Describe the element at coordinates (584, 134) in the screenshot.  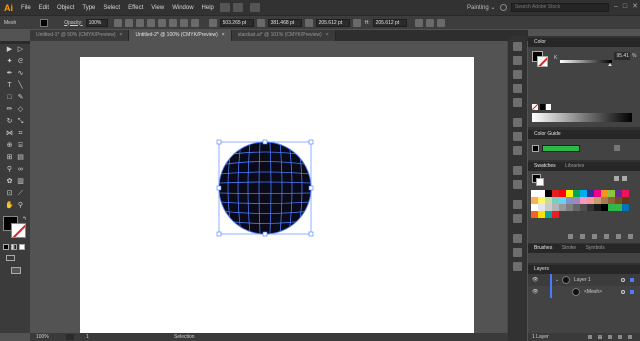
I see `color-guide-panel-header: Color Guide` at that location.